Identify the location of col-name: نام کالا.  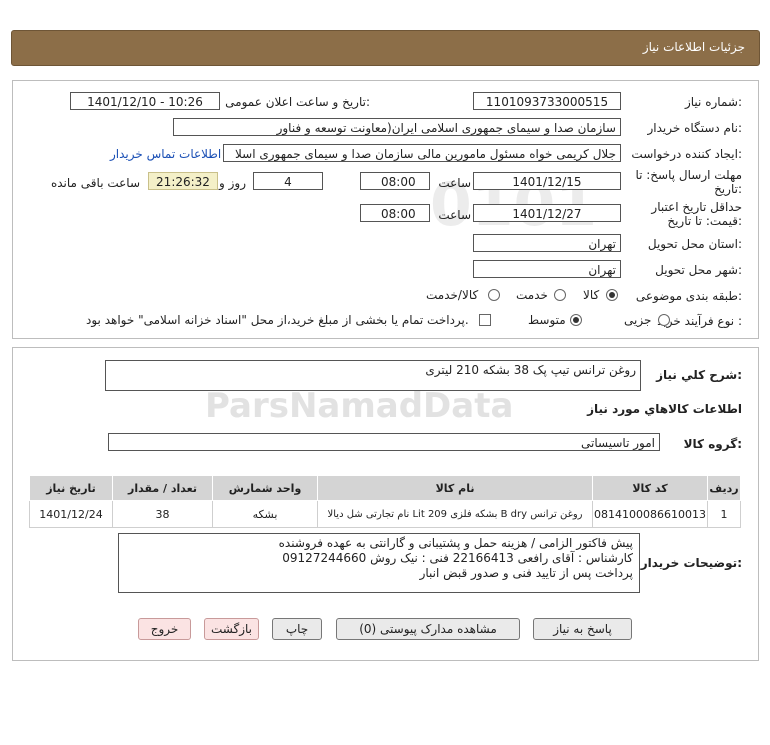
(455, 488).